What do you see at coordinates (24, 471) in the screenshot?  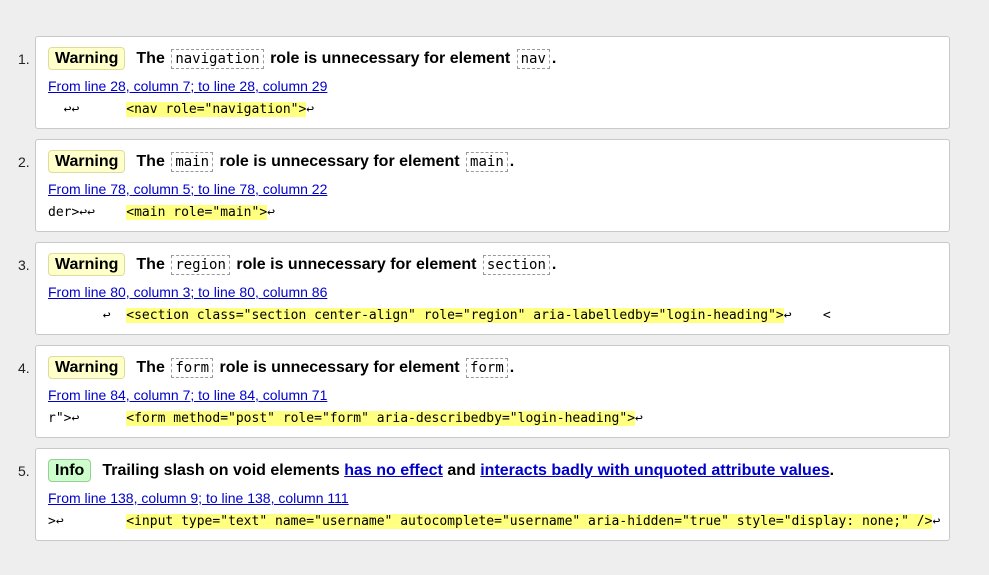 I see `message-number: 5.` at bounding box center [24, 471].